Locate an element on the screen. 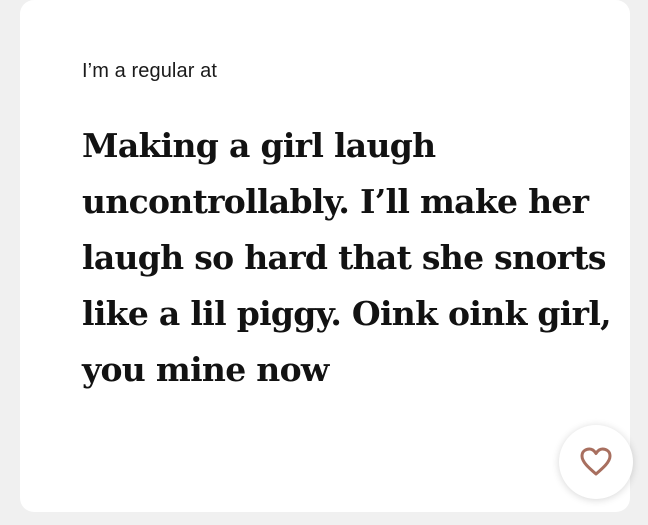  heart-icon is located at coordinates (596, 462).